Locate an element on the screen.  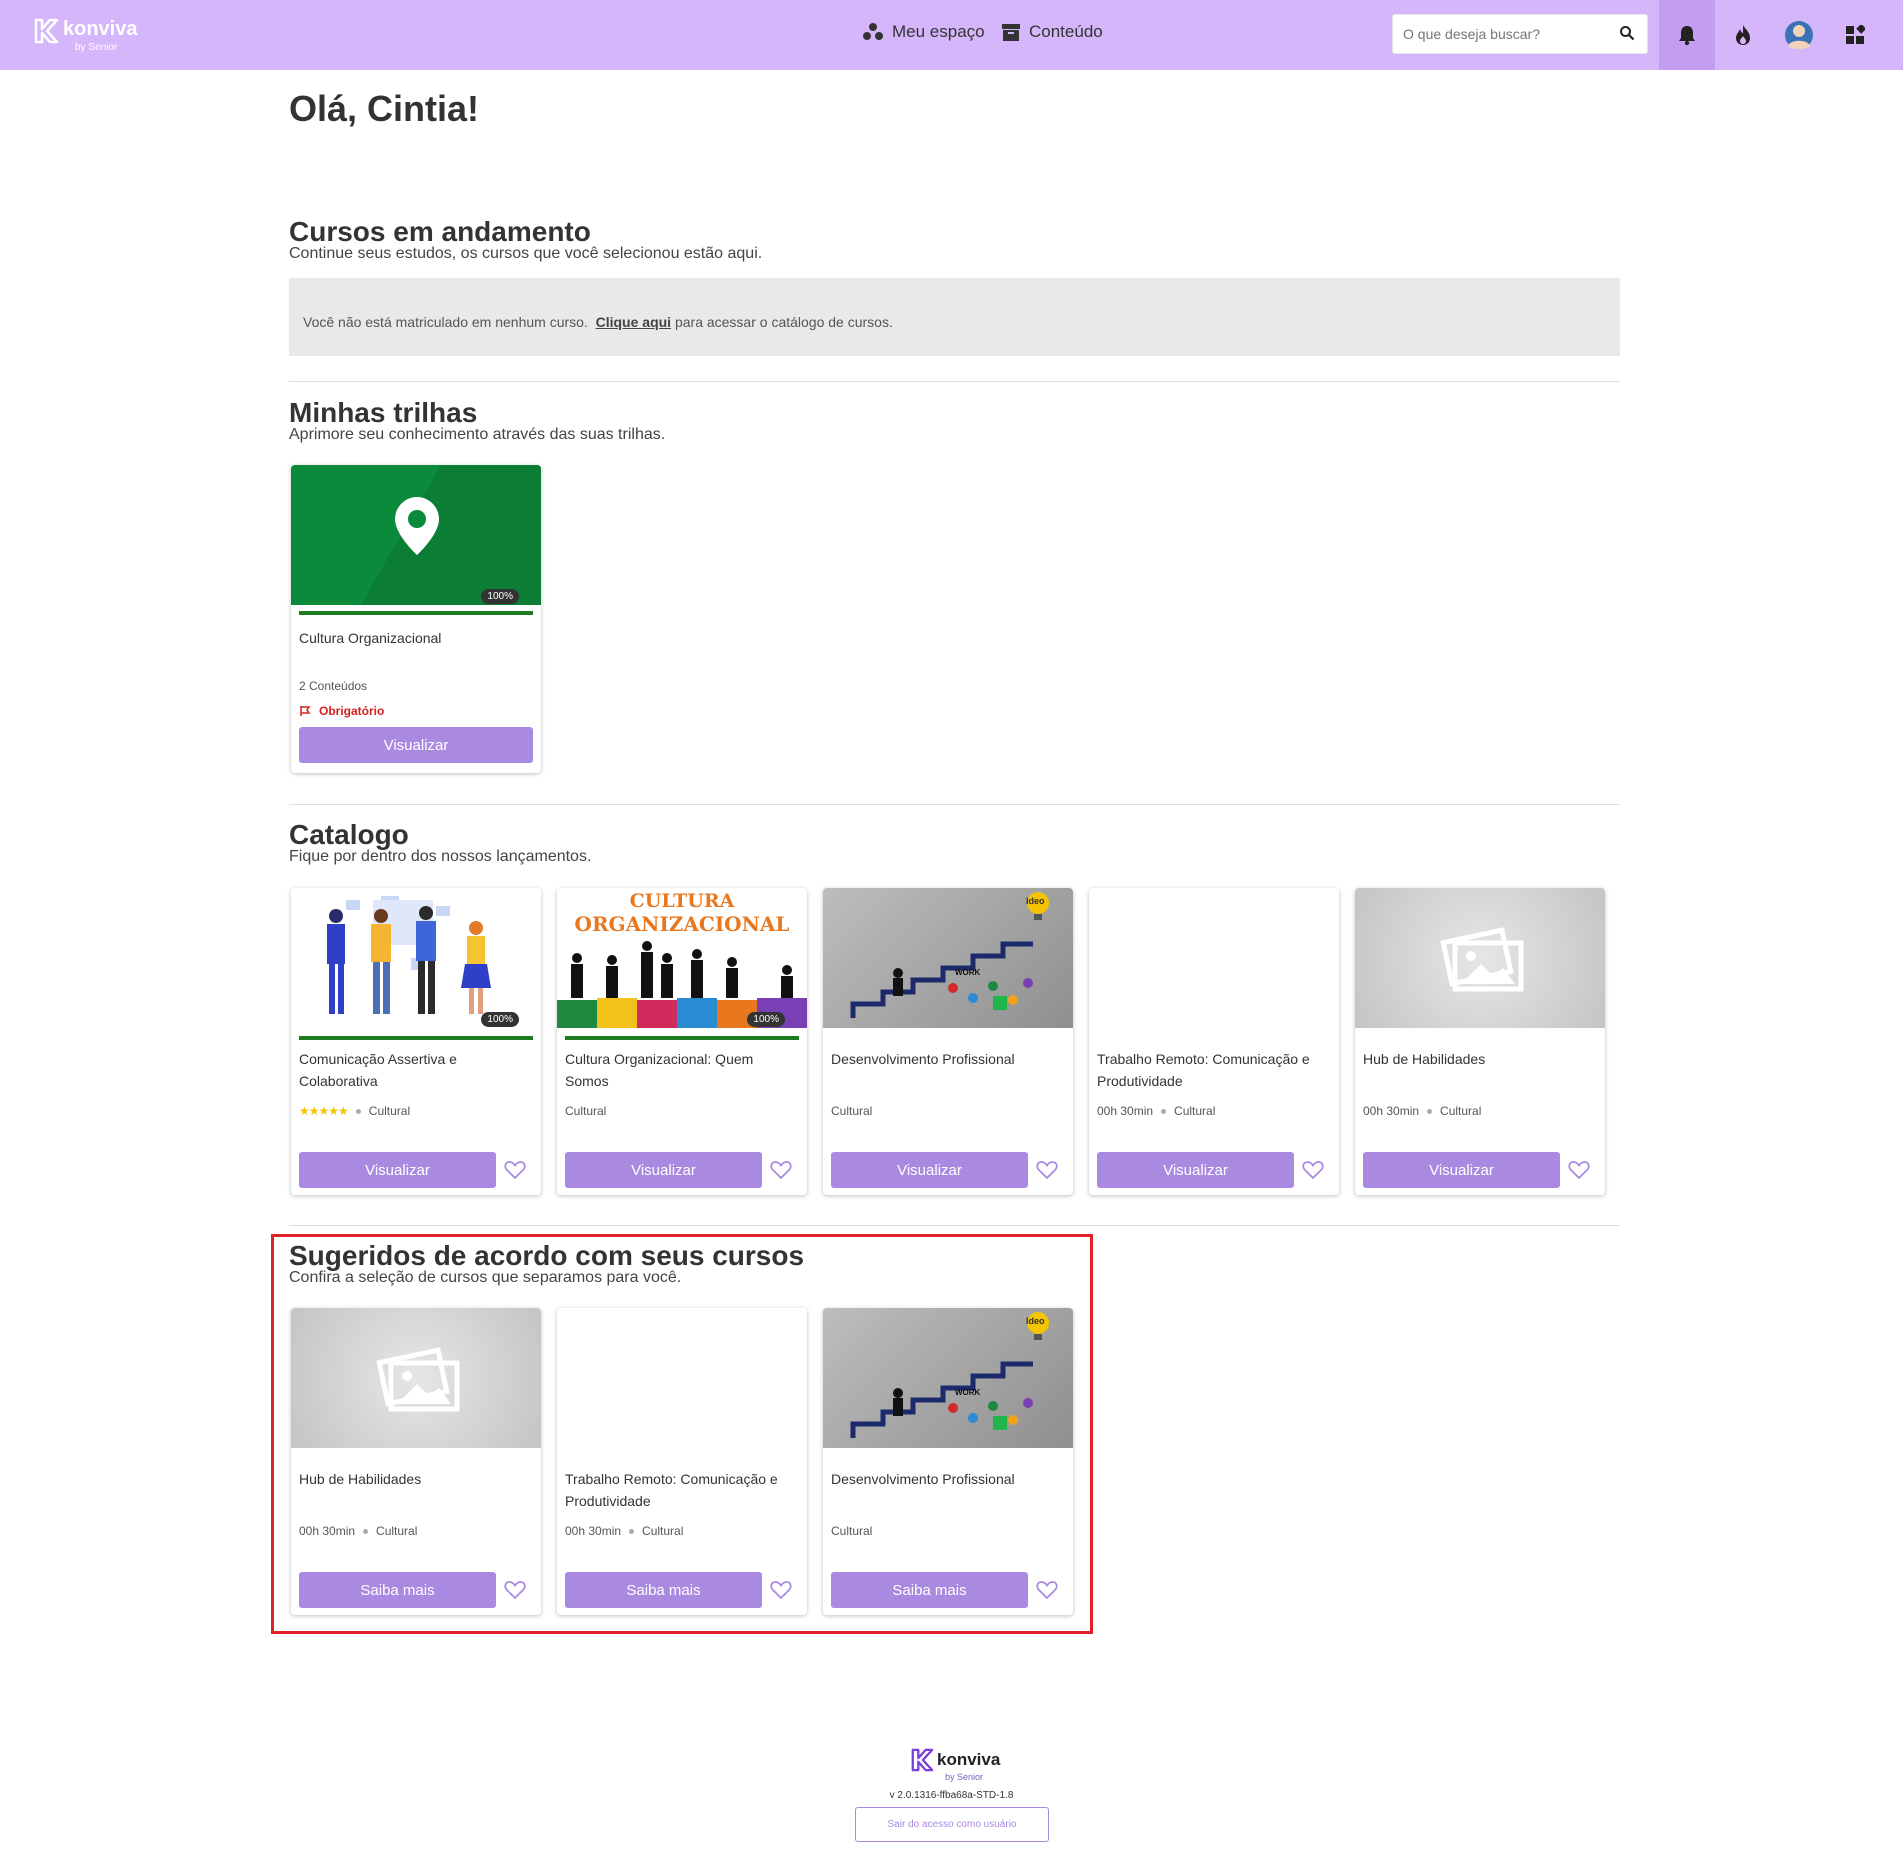
course-thumbnail: CULTURA ORGANIZACIONAL is located at coordinates (682, 958).